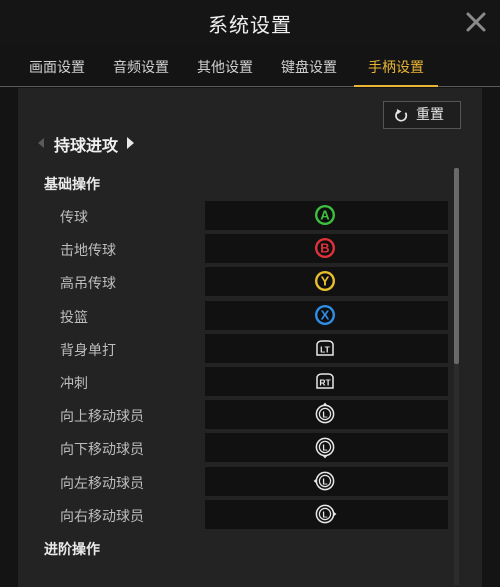  I want to click on left-stick-down-icon: L, so click(325, 447).